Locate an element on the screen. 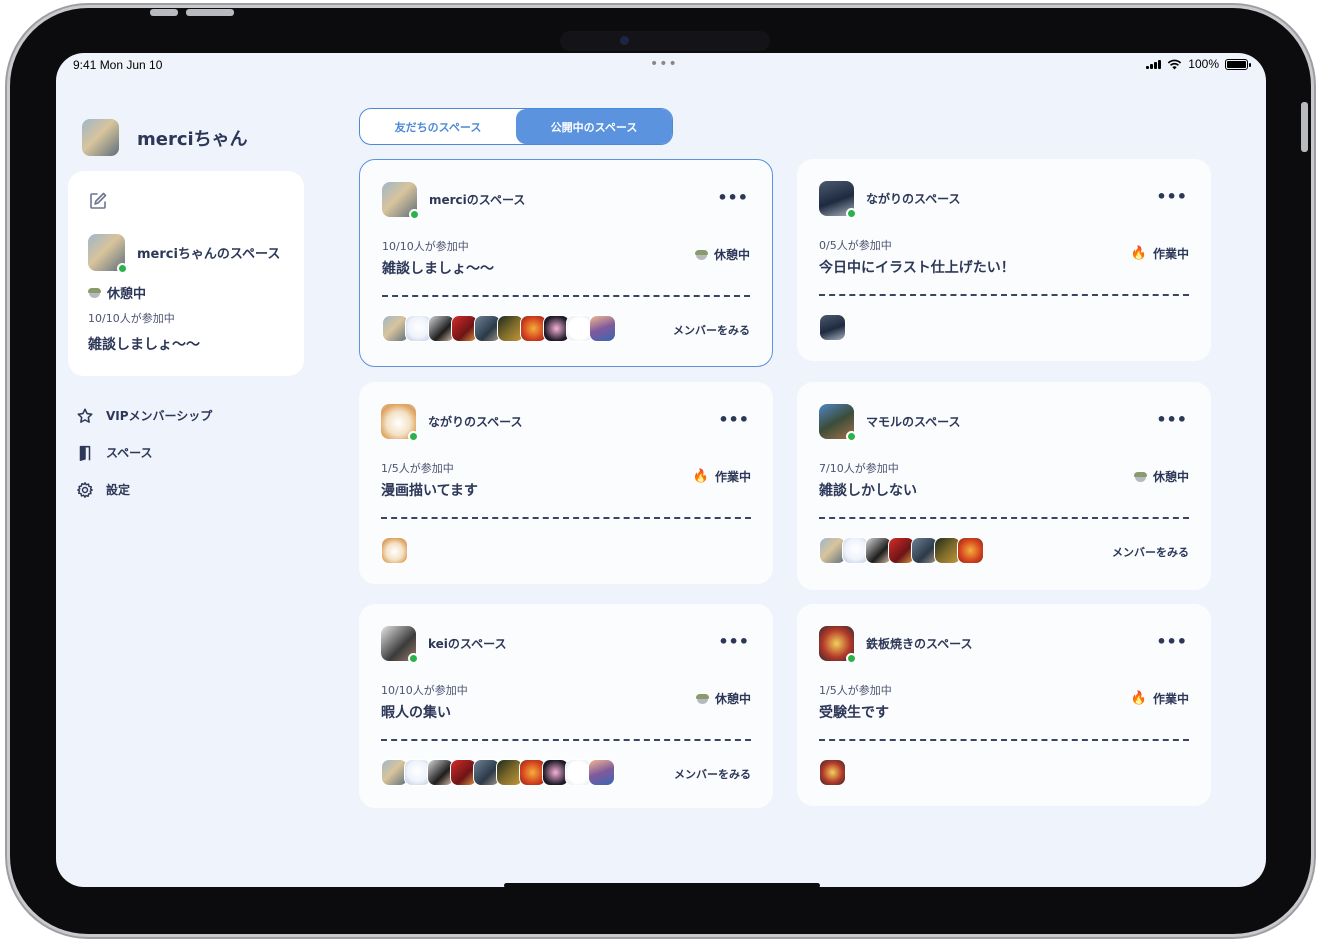 This screenshot has width=1321, height=941. space-card: 鉄板焼きのスペース ••• 1/5人が参加中 受験生です 🔥 作業中 is located at coordinates (1004, 705).